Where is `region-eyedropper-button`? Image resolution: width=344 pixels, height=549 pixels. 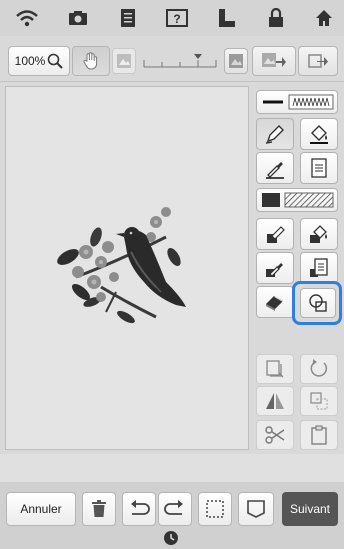 region-eyedropper-button is located at coordinates (275, 268).